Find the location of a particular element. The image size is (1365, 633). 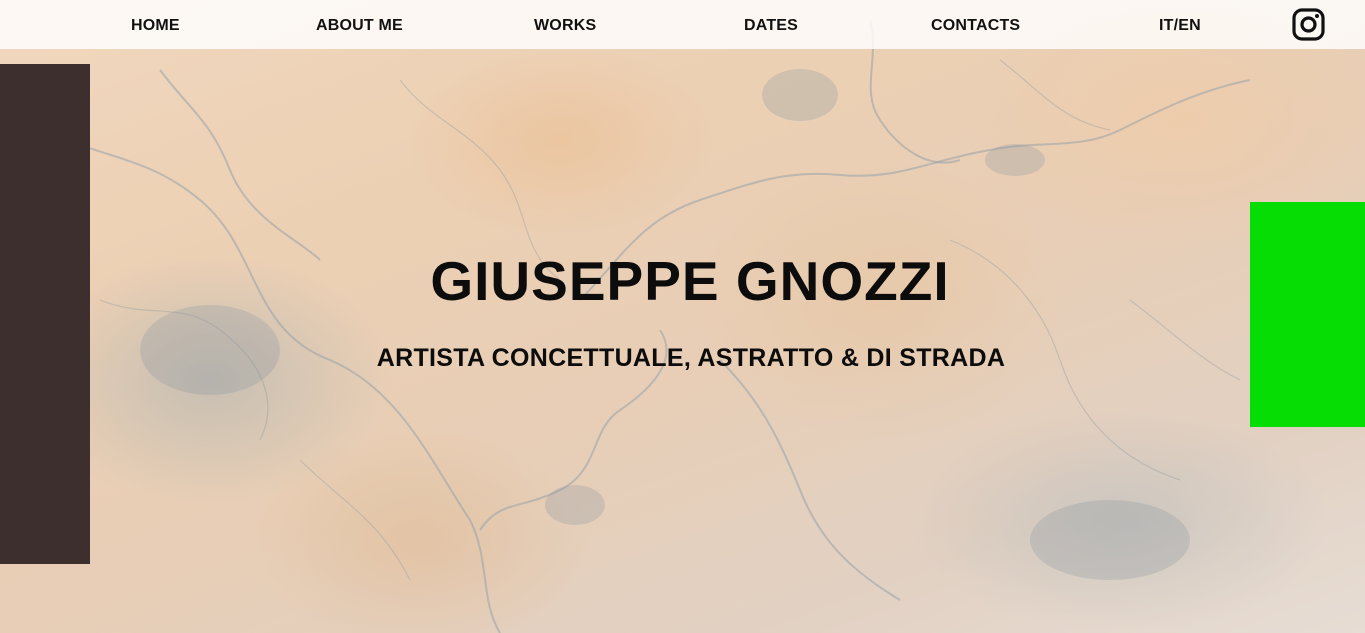

language-switch: IT/EN is located at coordinates (1180, 26).